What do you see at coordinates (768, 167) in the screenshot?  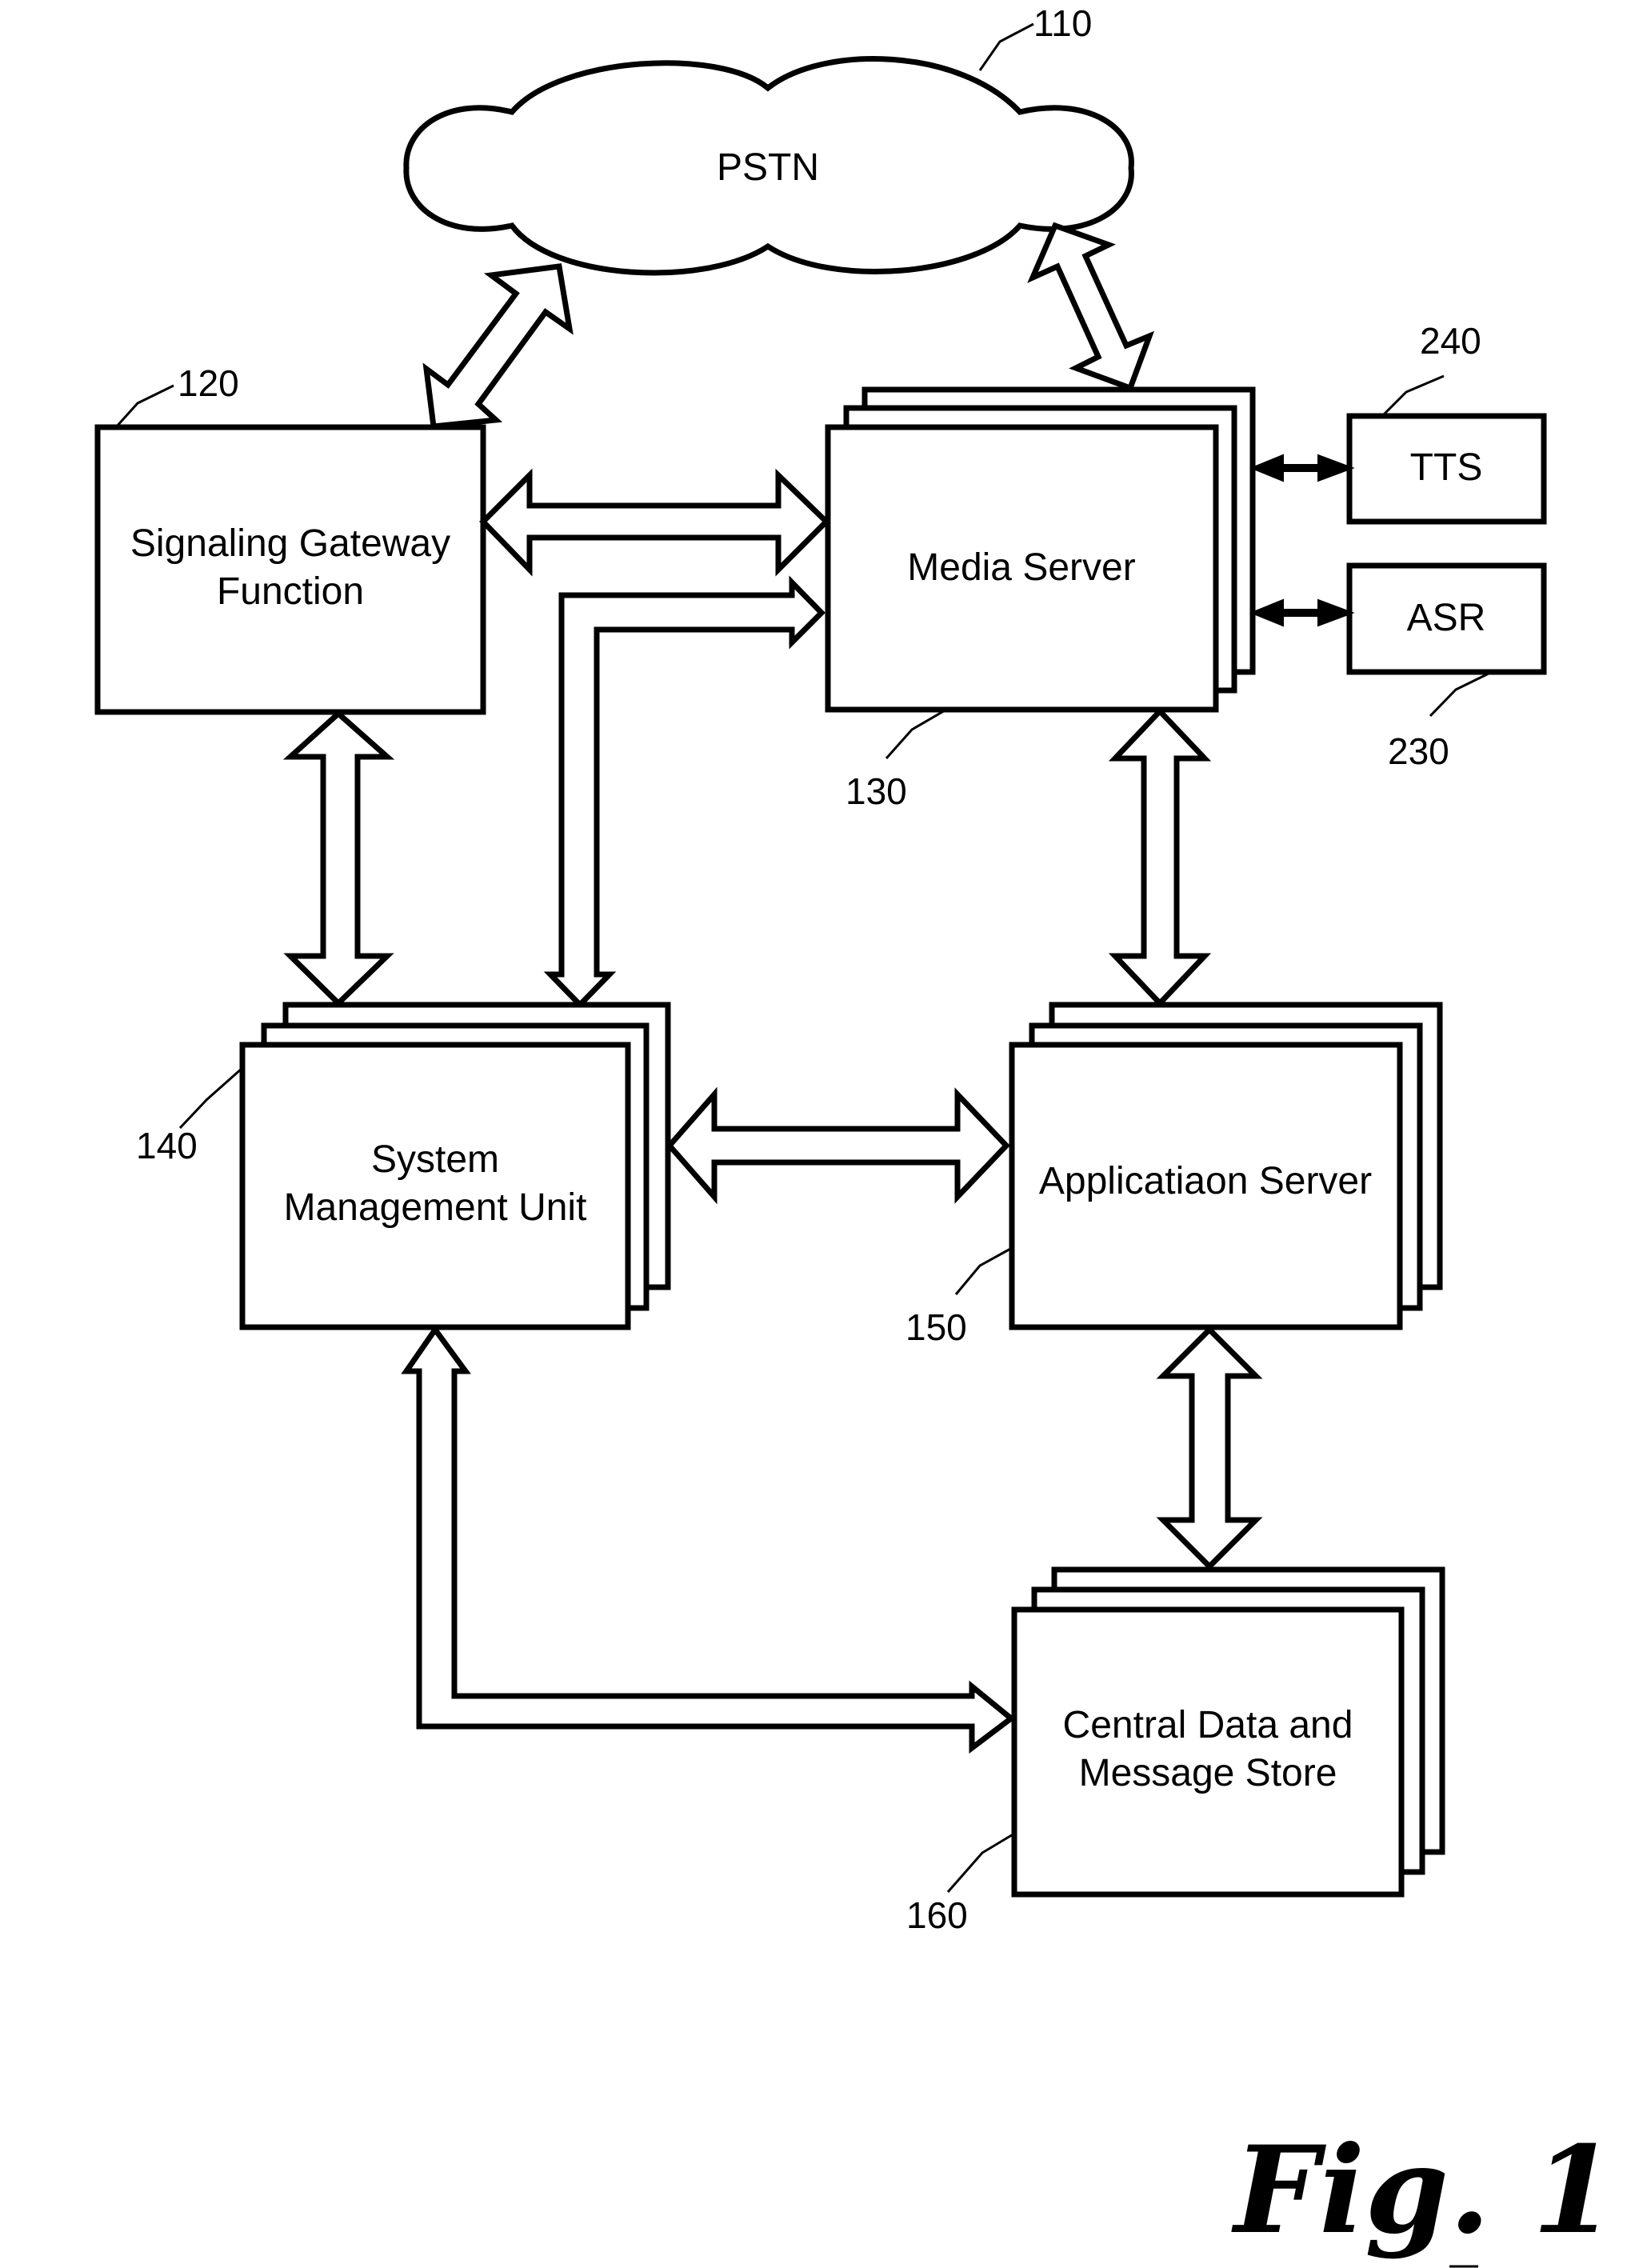 I see `pstn-label: PSTN` at bounding box center [768, 167].